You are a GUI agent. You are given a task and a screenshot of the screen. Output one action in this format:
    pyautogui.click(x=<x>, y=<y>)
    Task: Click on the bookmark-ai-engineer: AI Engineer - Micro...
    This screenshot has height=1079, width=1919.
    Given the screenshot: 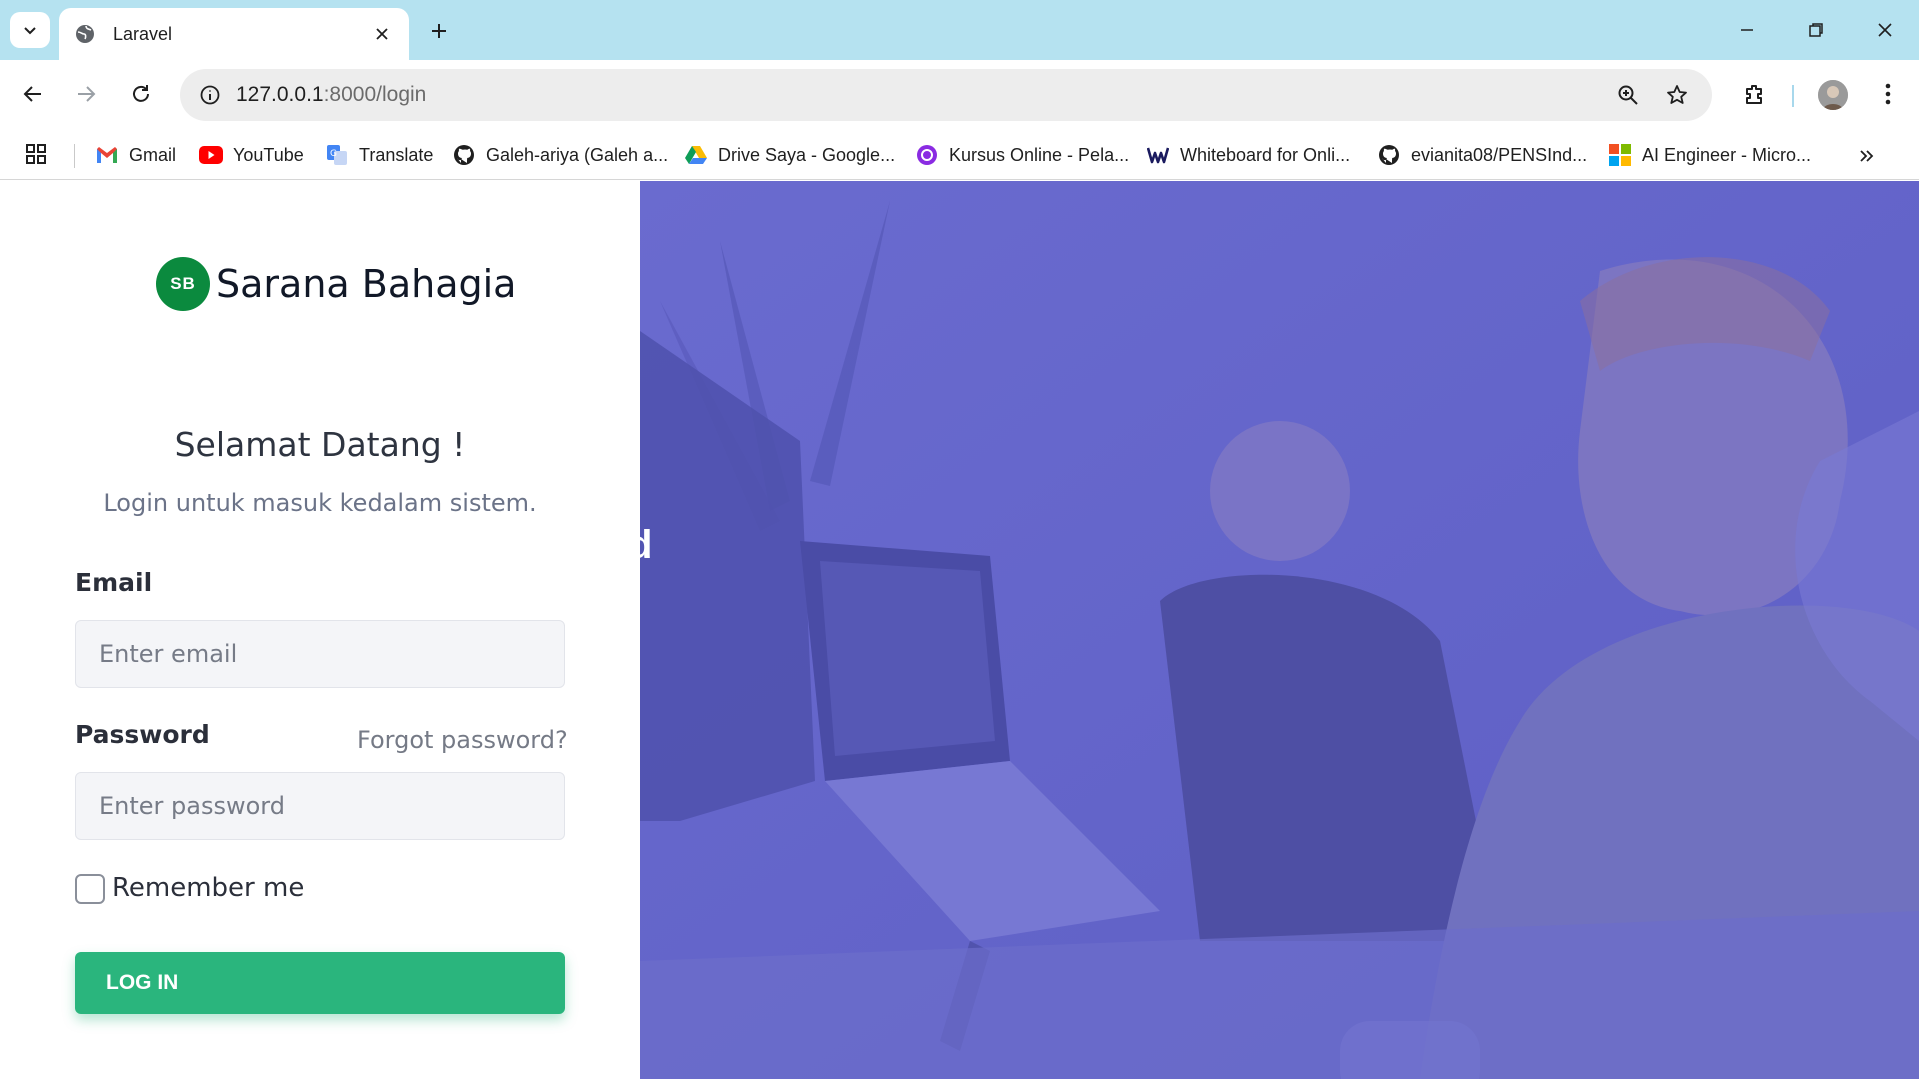 What is the action you would take?
    pyautogui.click(x=1709, y=155)
    